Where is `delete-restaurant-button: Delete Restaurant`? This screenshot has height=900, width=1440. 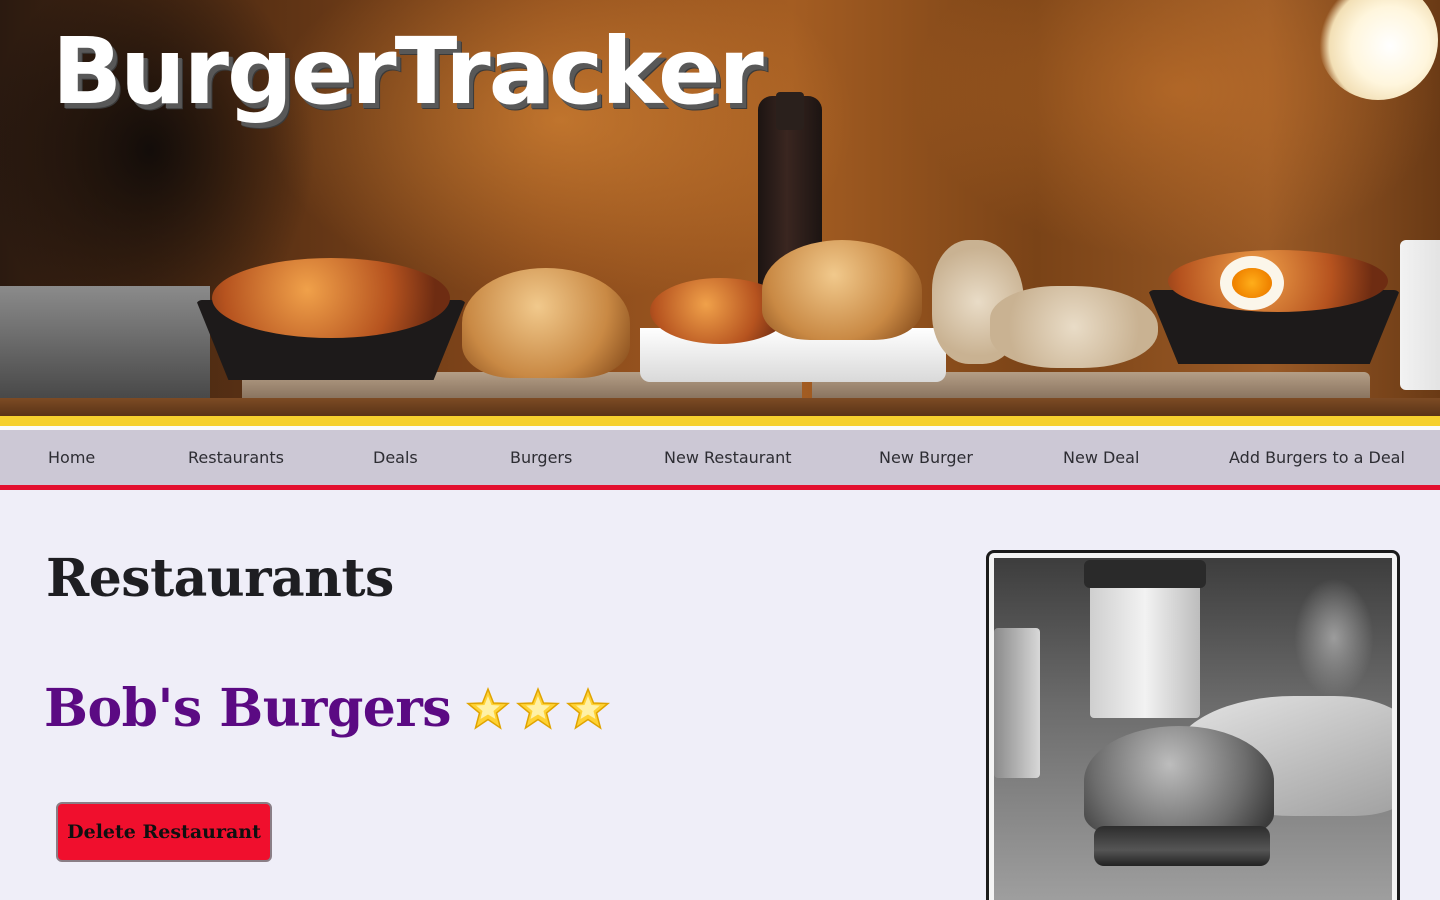
delete-restaurant-button: Delete Restaurant is located at coordinates (164, 832).